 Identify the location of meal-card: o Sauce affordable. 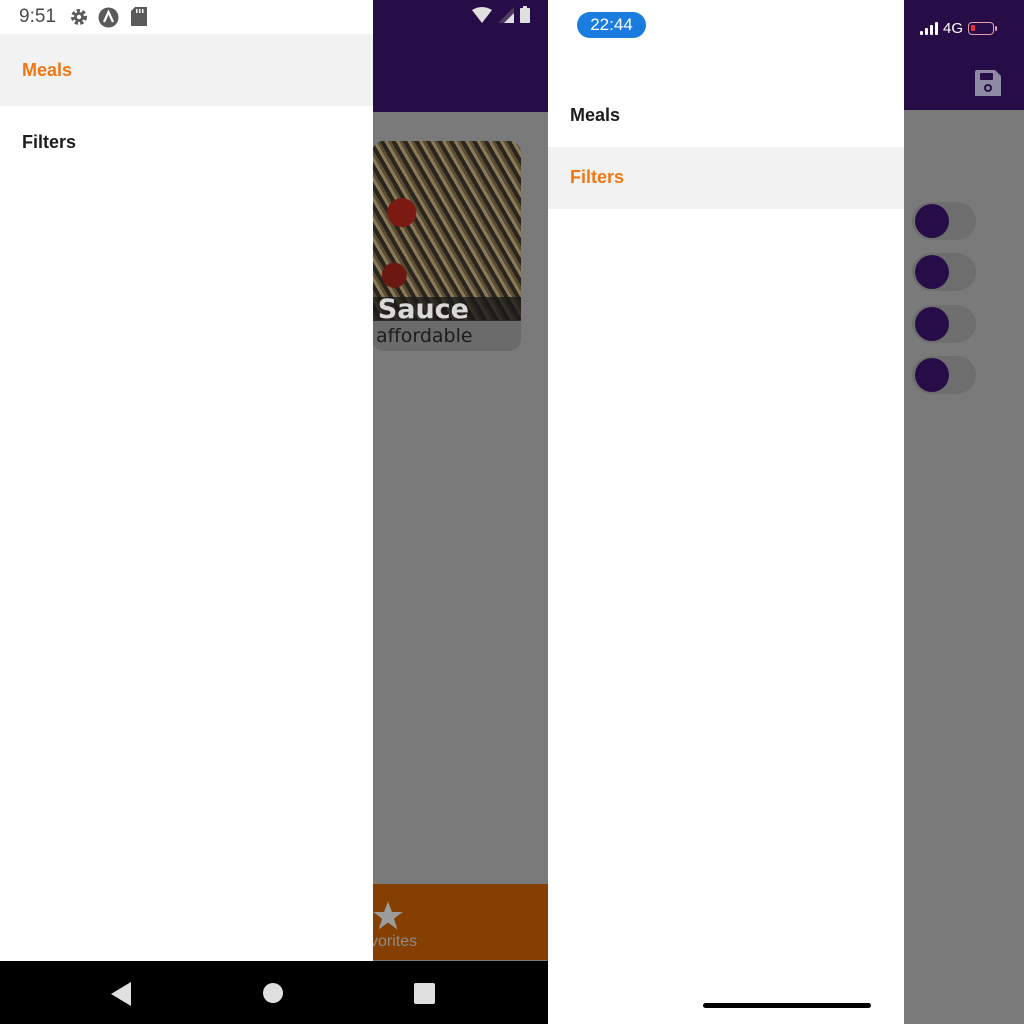
(446, 246).